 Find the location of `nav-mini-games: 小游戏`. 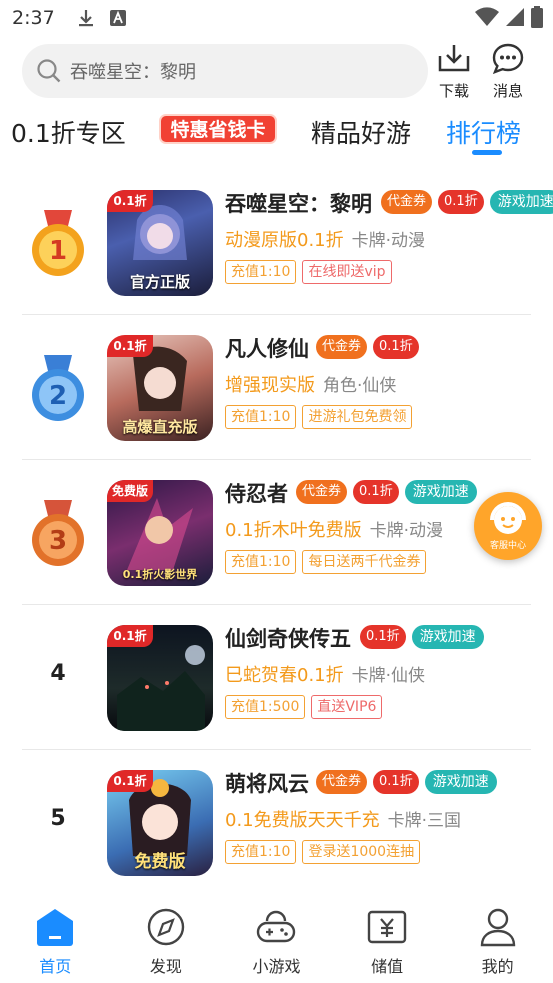

nav-mini-games: 小游戏 is located at coordinates (276, 938).